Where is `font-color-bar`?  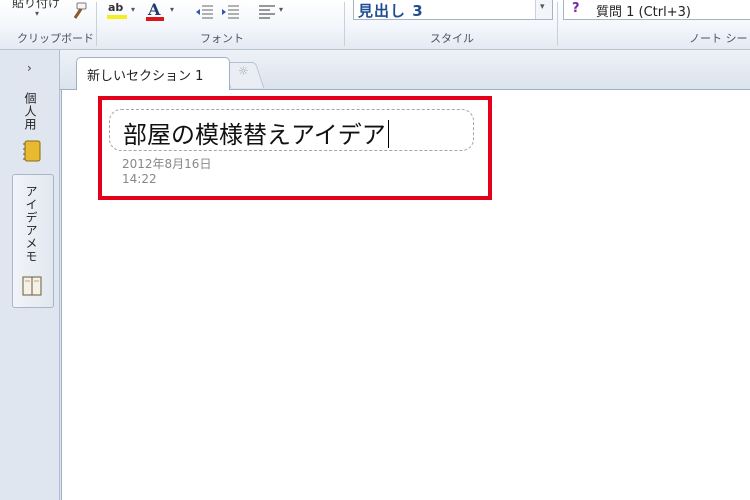 font-color-bar is located at coordinates (155, 19).